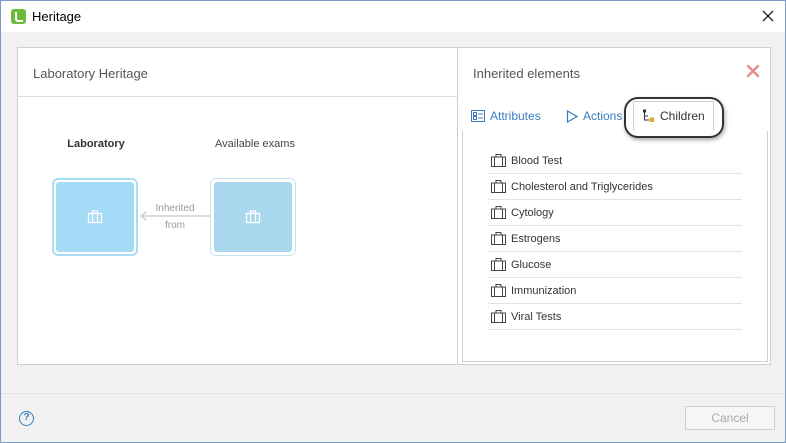  What do you see at coordinates (615, 213) in the screenshot?
I see `list-item: Cytology` at bounding box center [615, 213].